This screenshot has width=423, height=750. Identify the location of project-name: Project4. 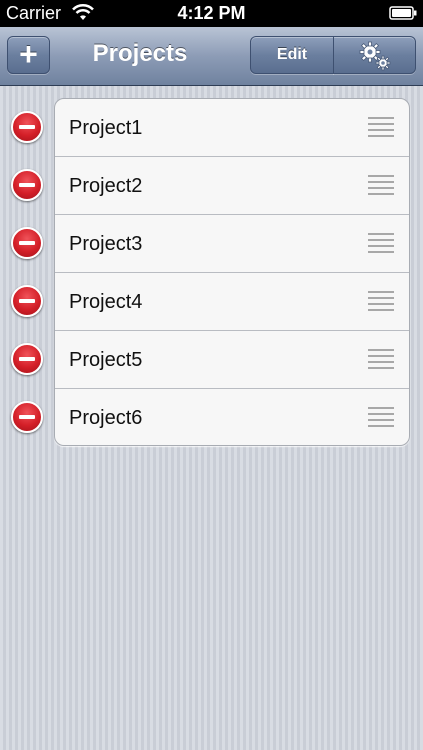
(106, 302).